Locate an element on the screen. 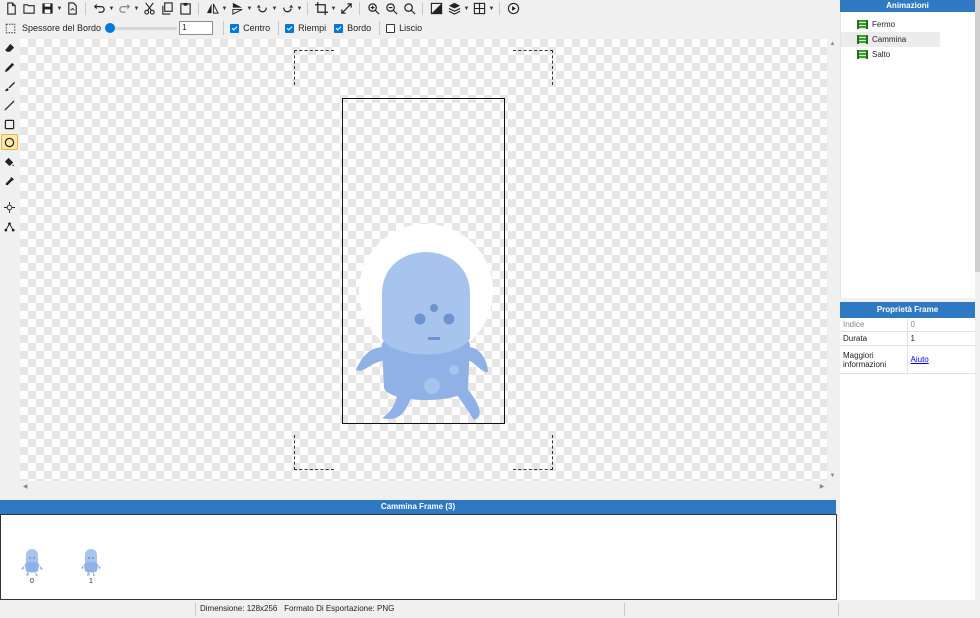  flip-vertical-icon is located at coordinates (237, 9).